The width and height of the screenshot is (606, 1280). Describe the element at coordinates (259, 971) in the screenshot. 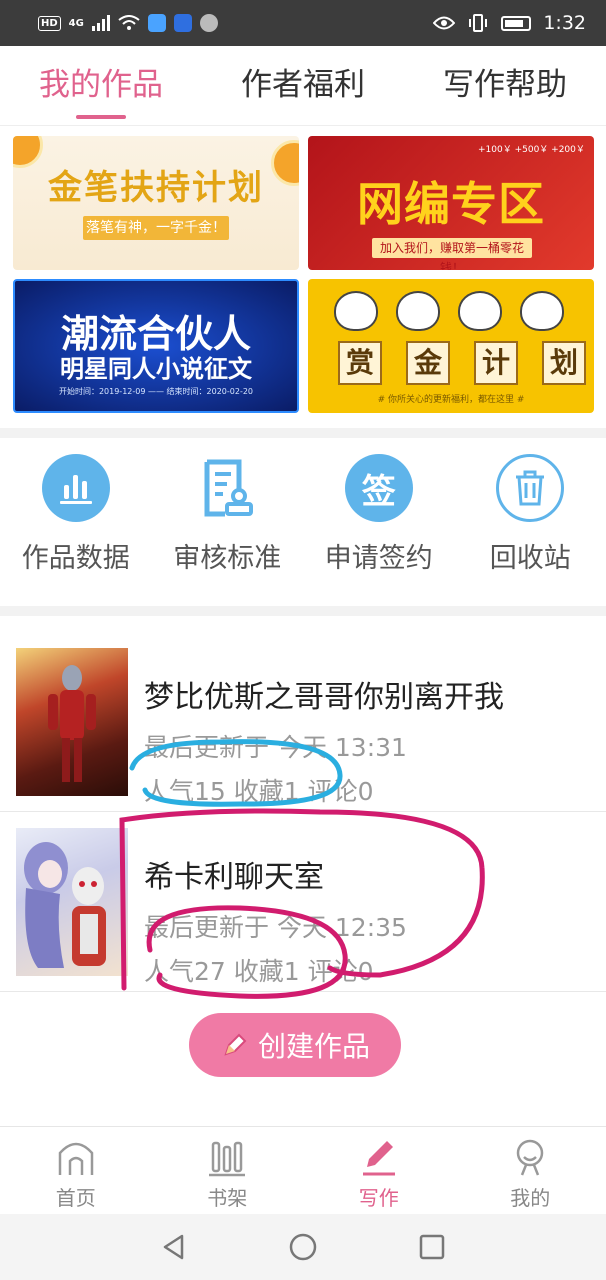

I see `work-stats: 人气27 收藏1 评论0` at that location.